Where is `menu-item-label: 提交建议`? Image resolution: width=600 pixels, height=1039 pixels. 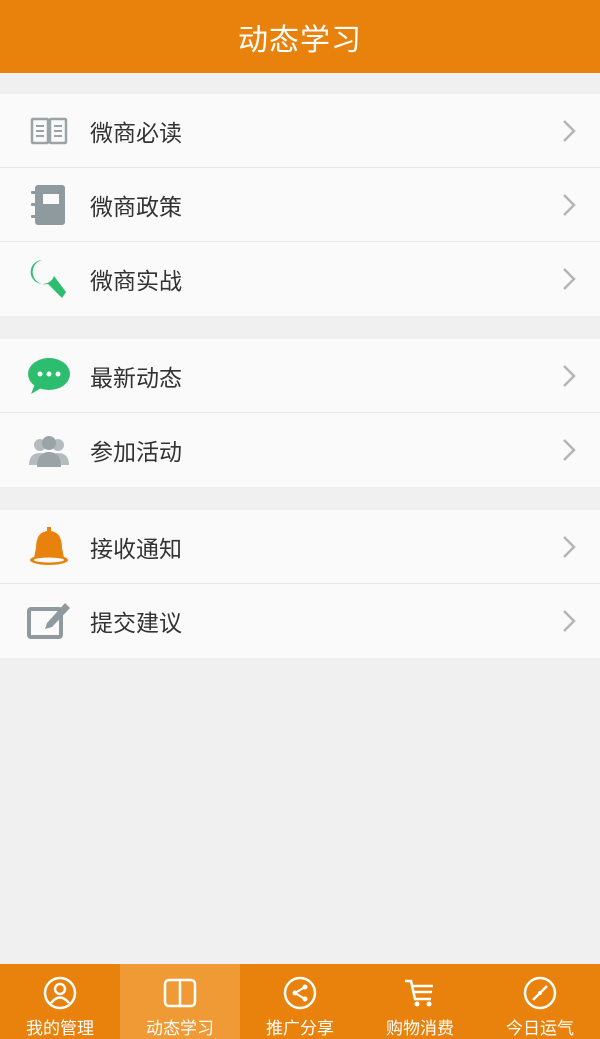
menu-item-label: 提交建议 is located at coordinates (136, 624).